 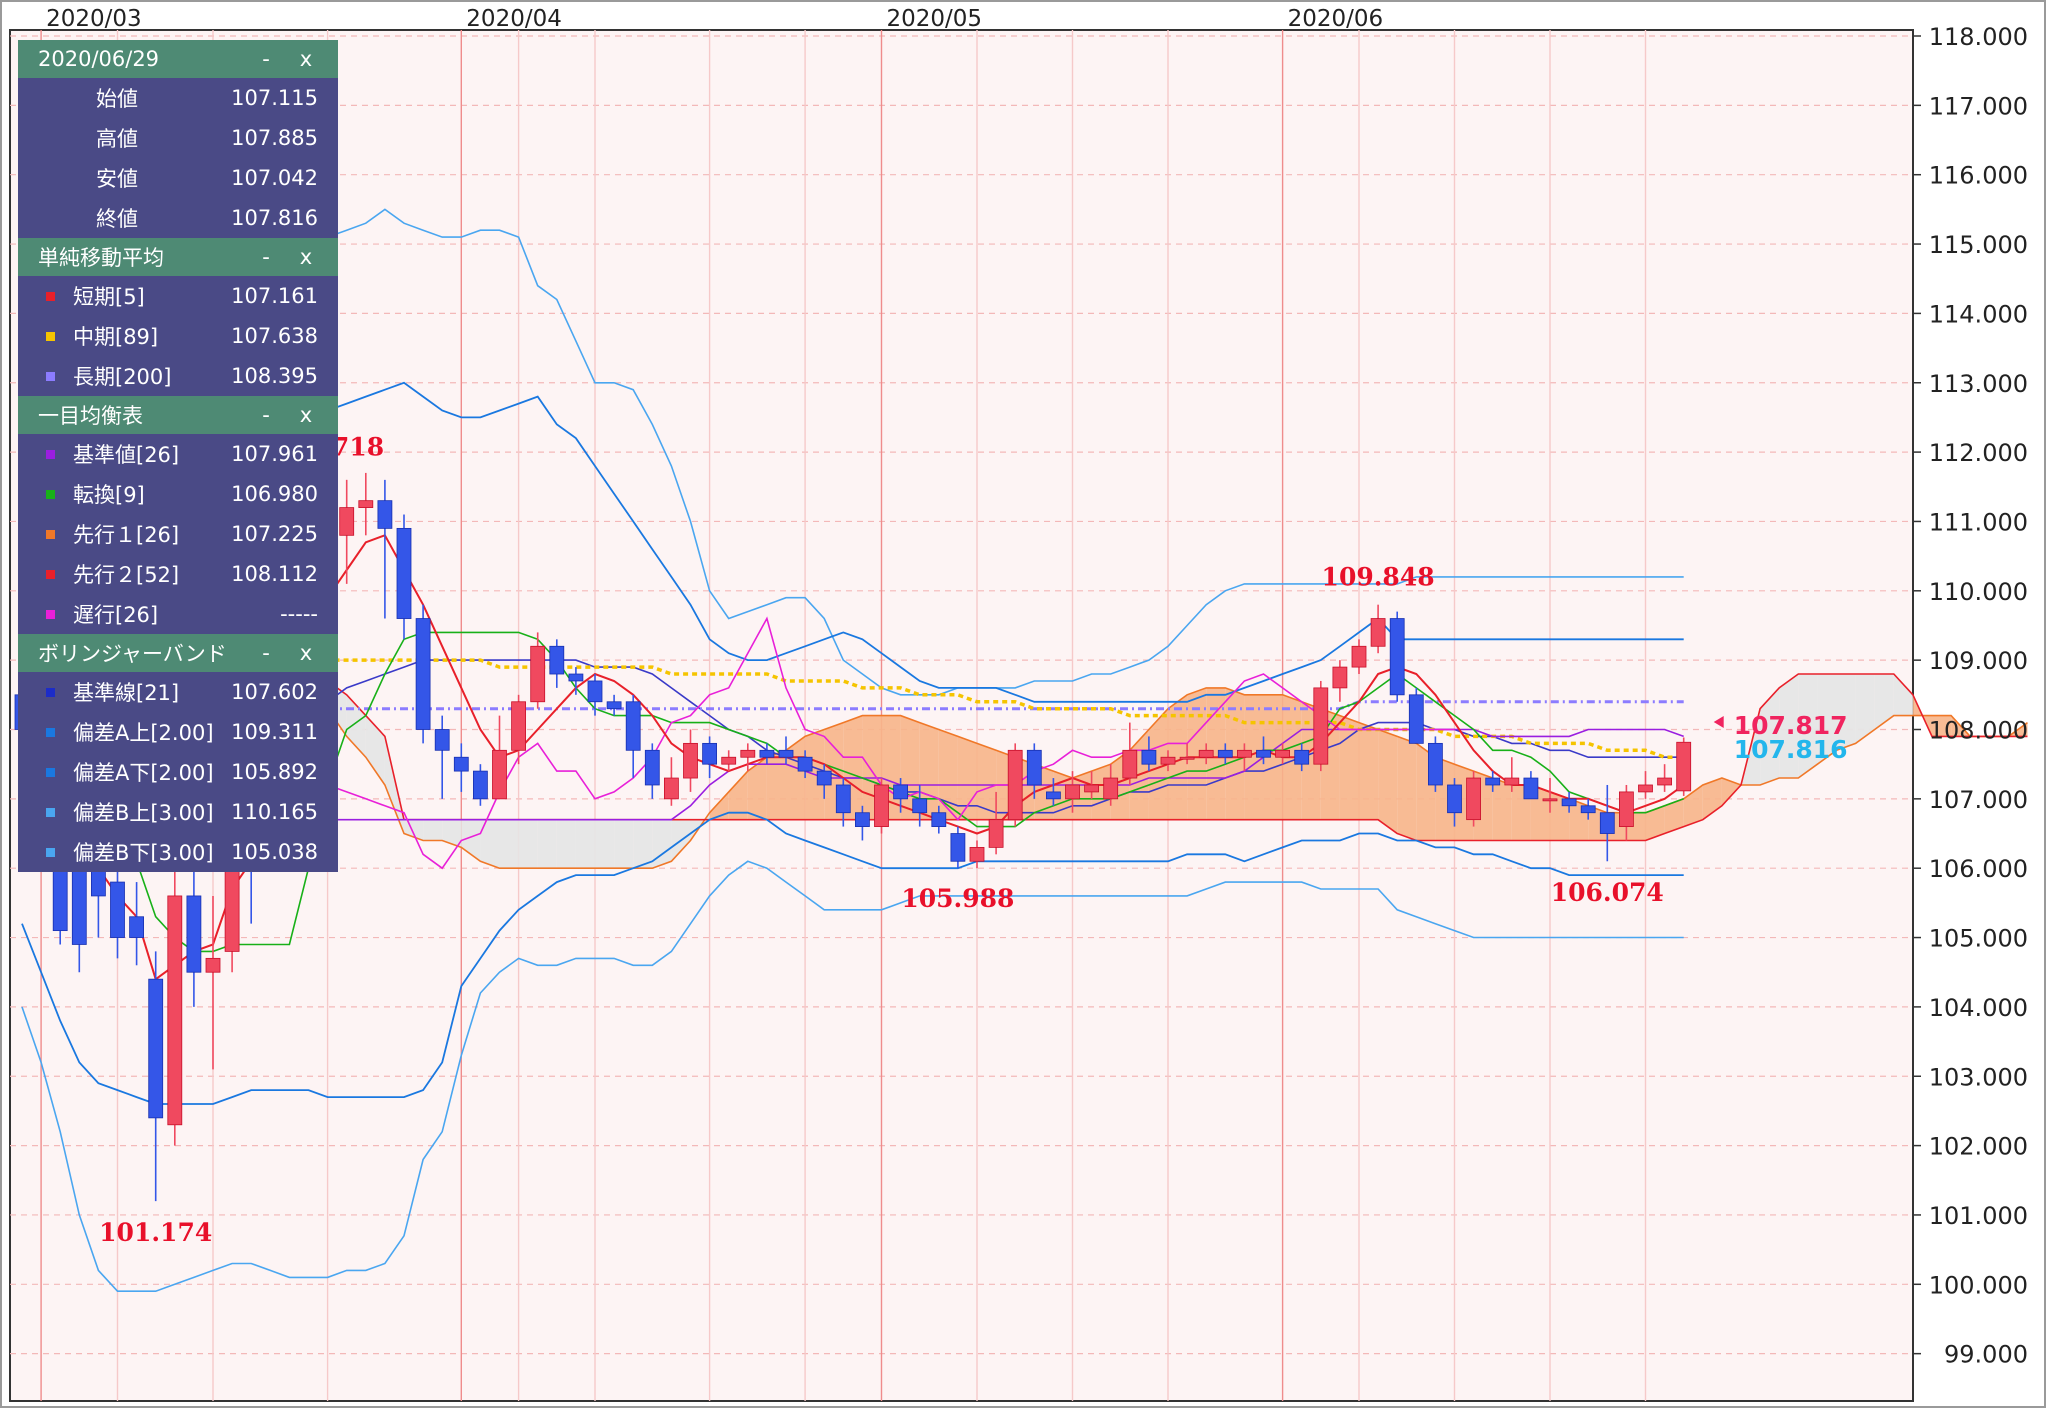 I want to click on panel-row: 安値 107.042, so click(x=178, y=178).